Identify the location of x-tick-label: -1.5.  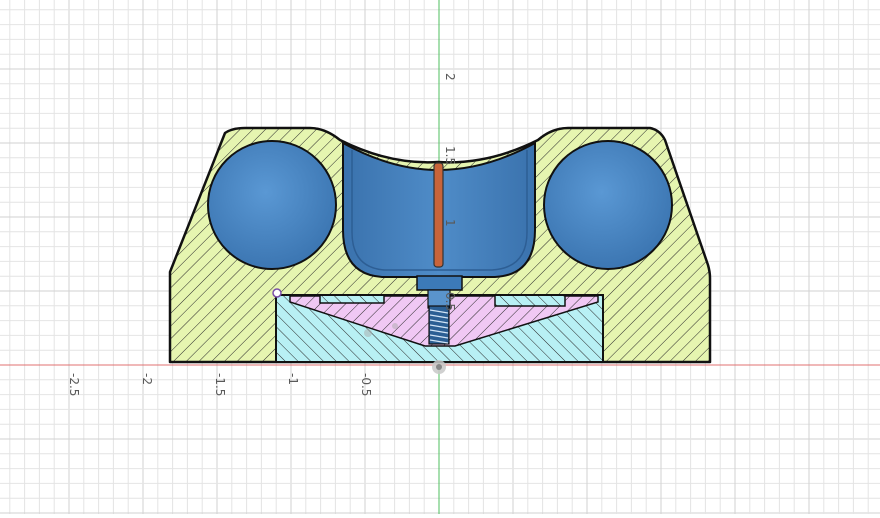
(220, 384).